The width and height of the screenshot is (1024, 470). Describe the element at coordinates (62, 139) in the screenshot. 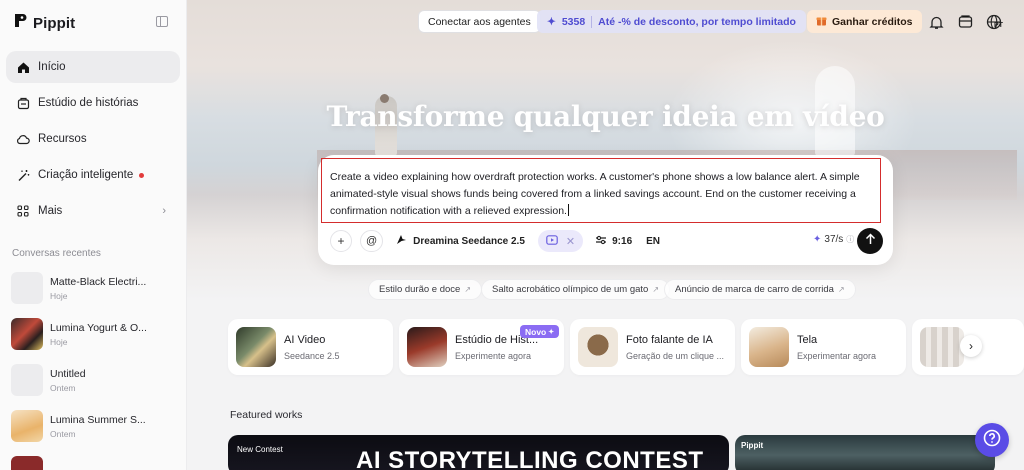

I see `sidebar-item-label: Recursos` at that location.